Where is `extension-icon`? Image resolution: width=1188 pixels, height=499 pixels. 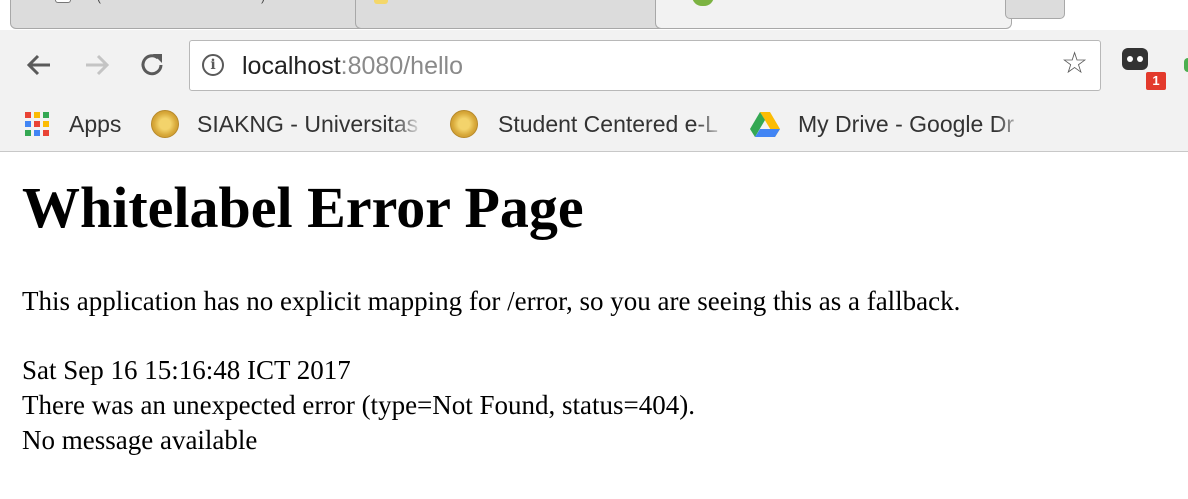 extension-icon is located at coordinates (1135, 60).